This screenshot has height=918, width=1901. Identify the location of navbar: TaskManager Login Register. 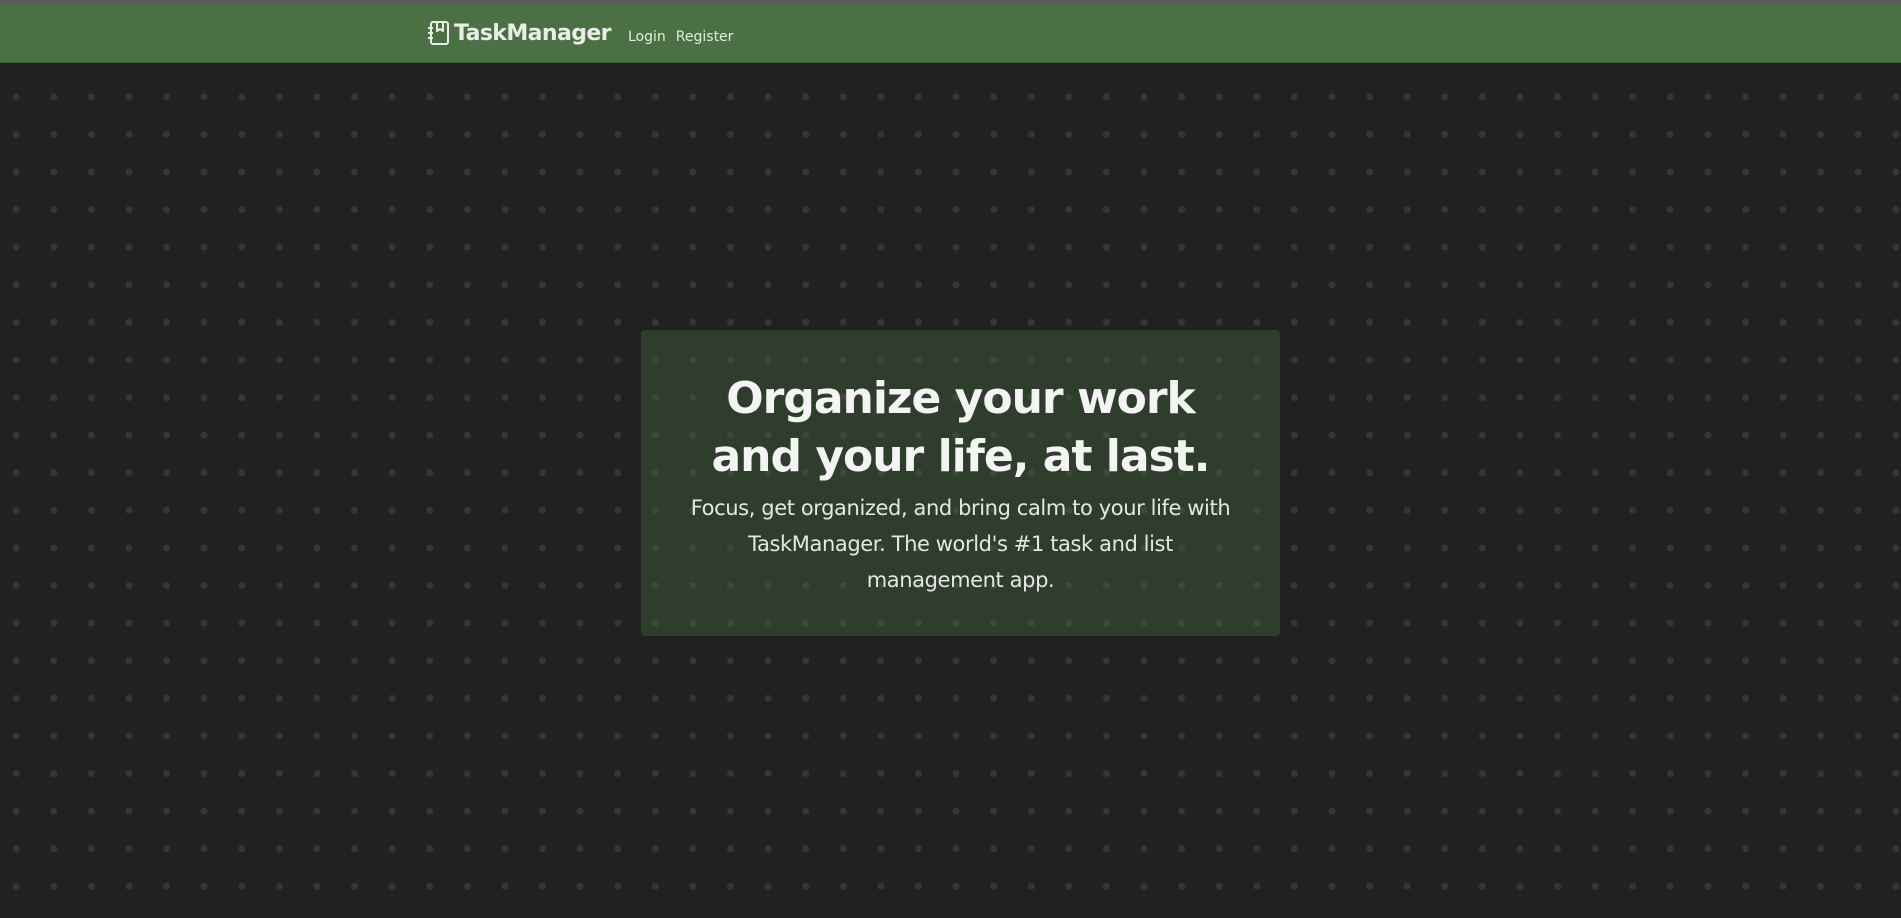
(950, 33).